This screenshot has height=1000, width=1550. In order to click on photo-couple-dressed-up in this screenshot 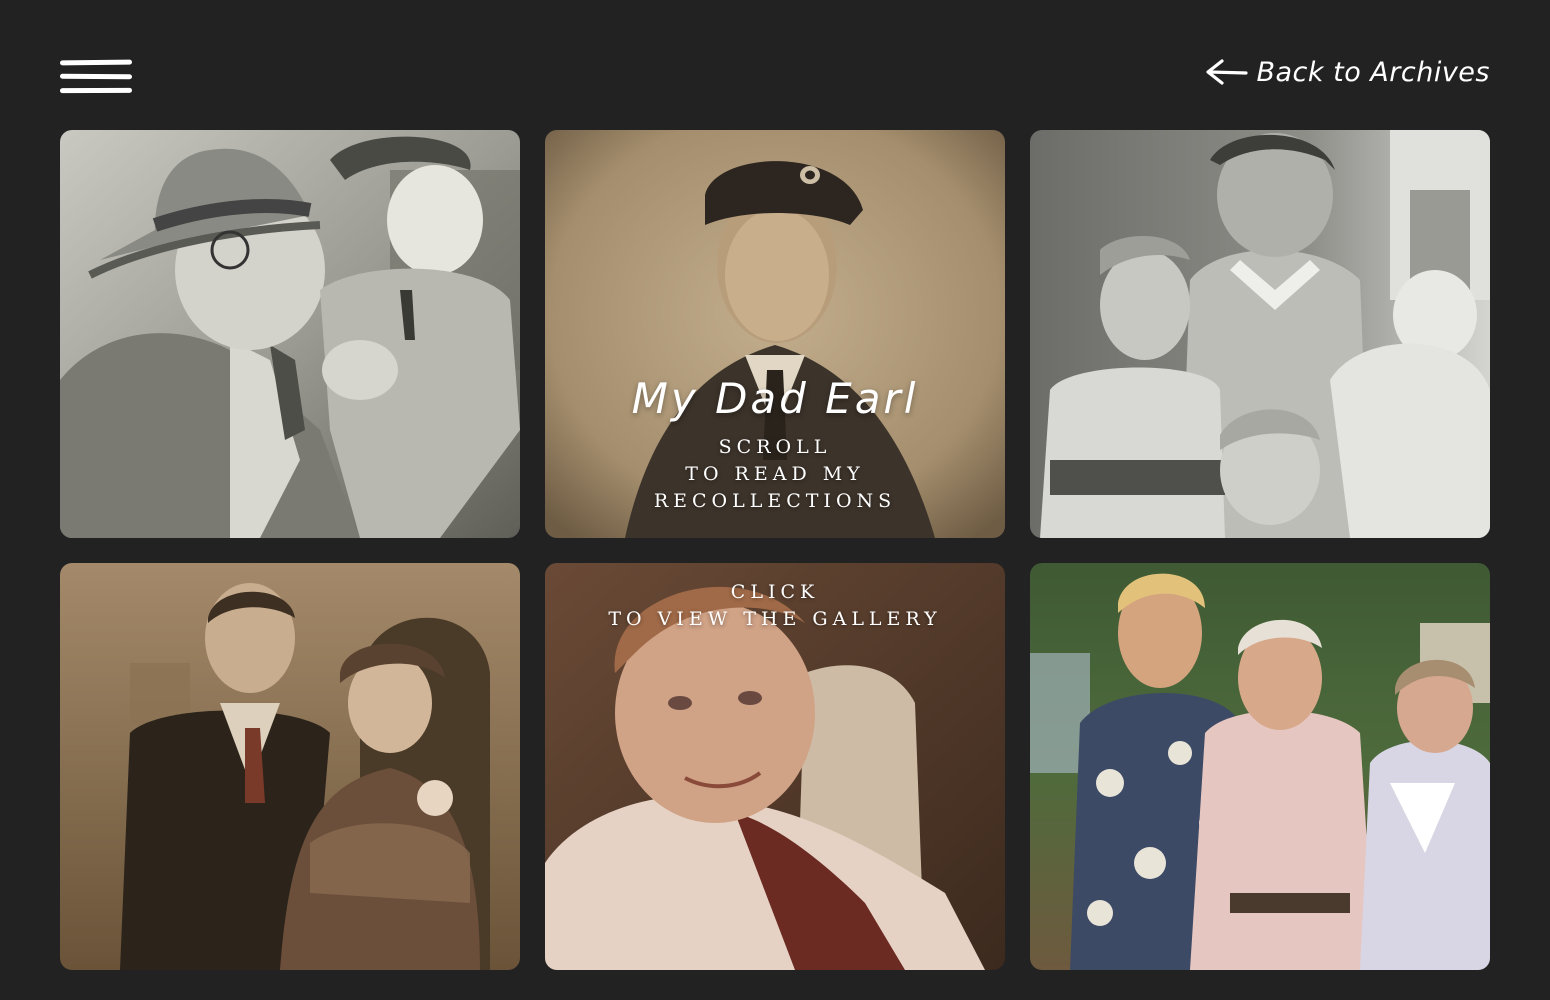, I will do `click(290, 766)`.